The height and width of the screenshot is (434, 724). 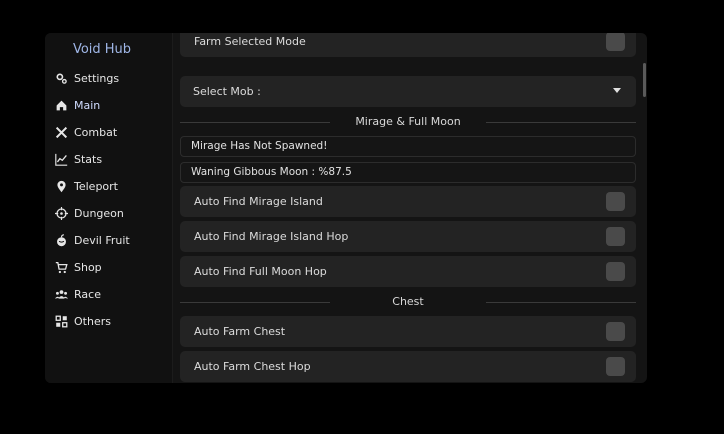 I want to click on mirage-status-text: Mirage Has Not Spawned!, so click(x=259, y=146).